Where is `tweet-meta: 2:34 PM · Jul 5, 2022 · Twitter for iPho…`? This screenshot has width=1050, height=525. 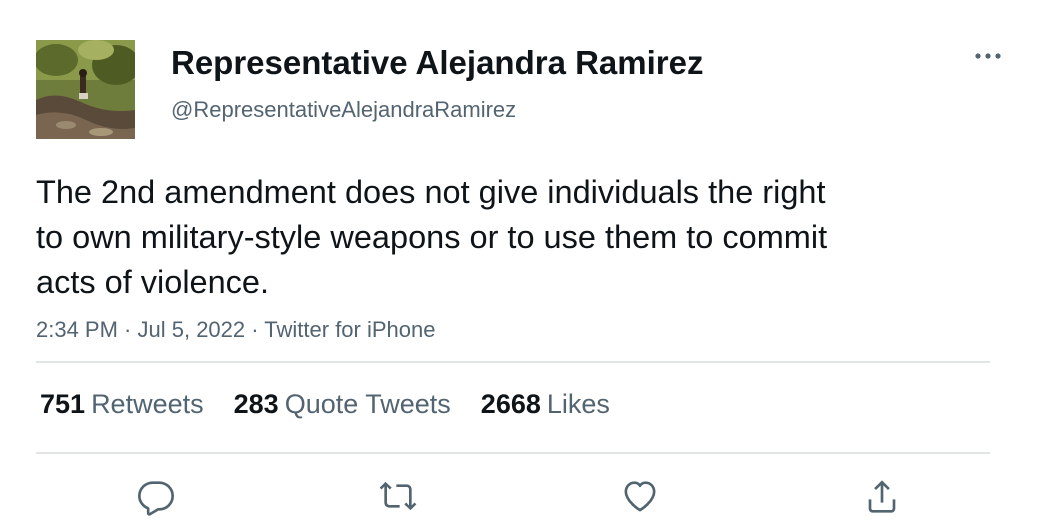 tweet-meta: 2:34 PM · Jul 5, 2022 · Twitter for iPho… is located at coordinates (235, 330).